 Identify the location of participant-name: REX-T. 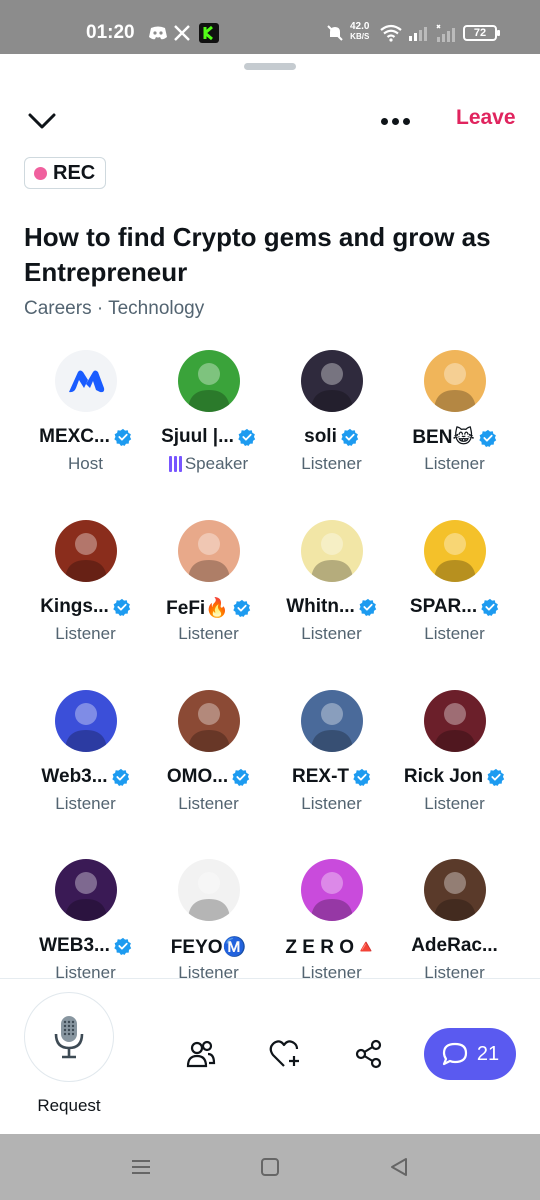
(320, 776).